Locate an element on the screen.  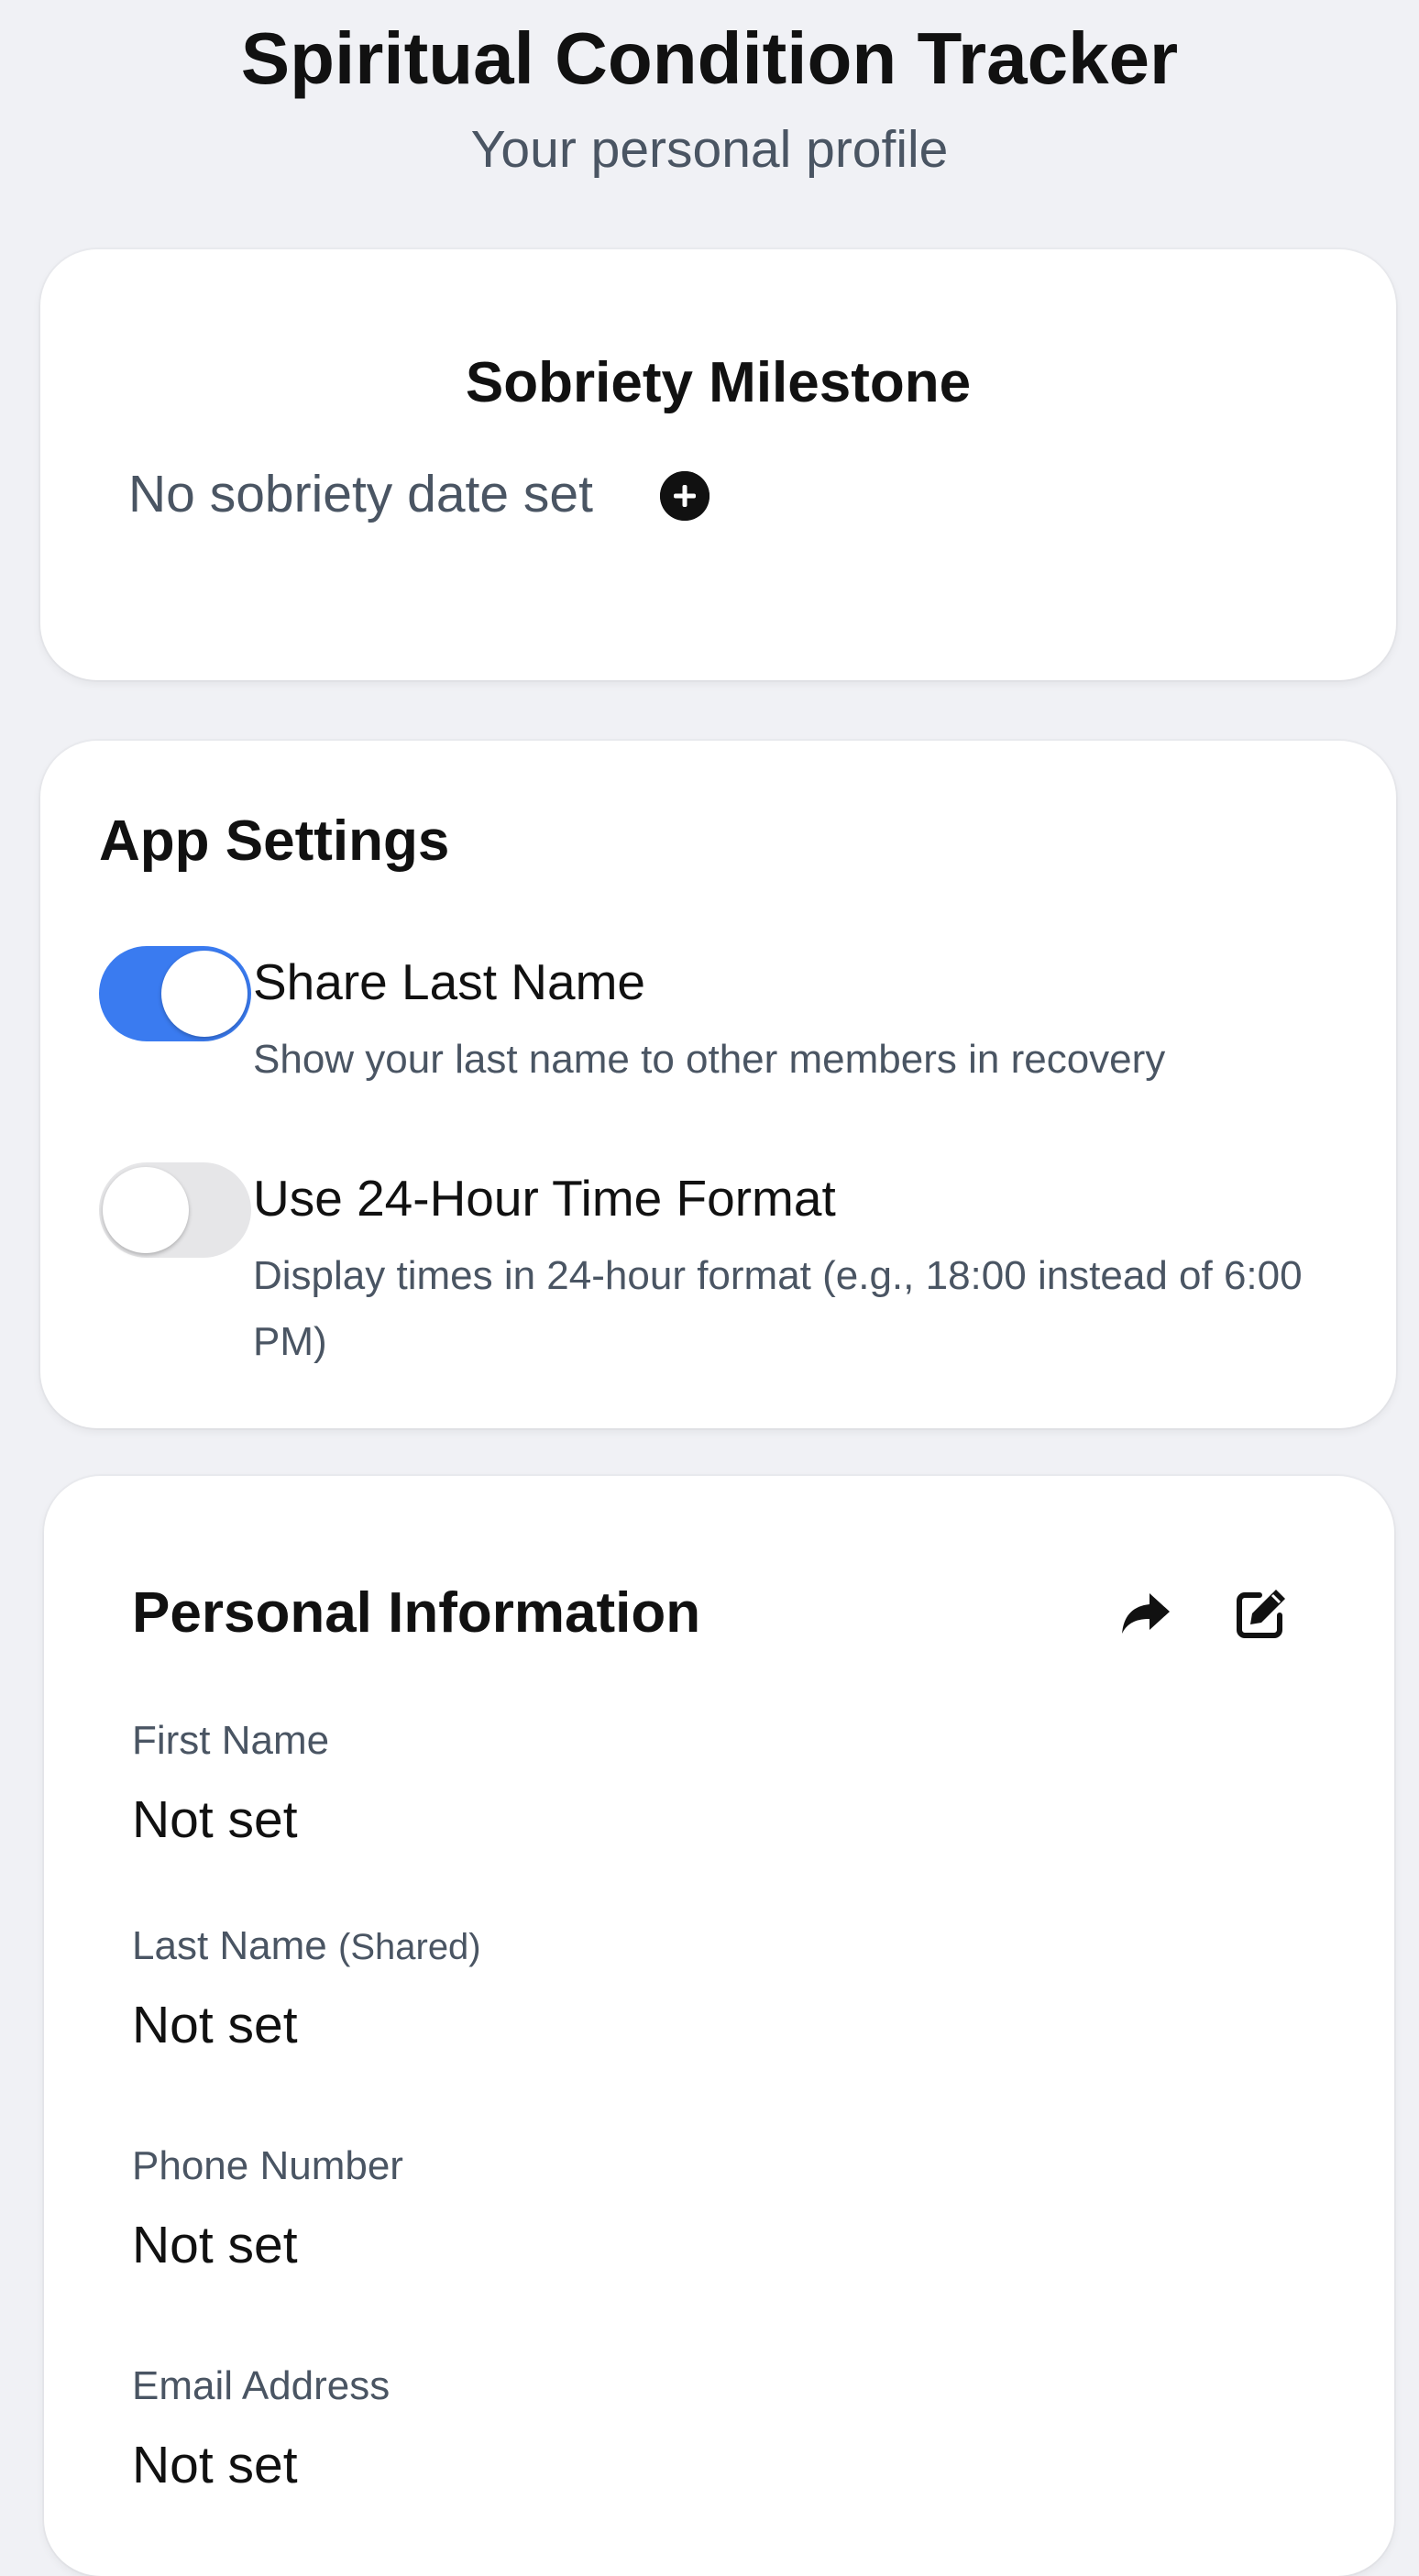
edit-icon is located at coordinates (1261, 1614).